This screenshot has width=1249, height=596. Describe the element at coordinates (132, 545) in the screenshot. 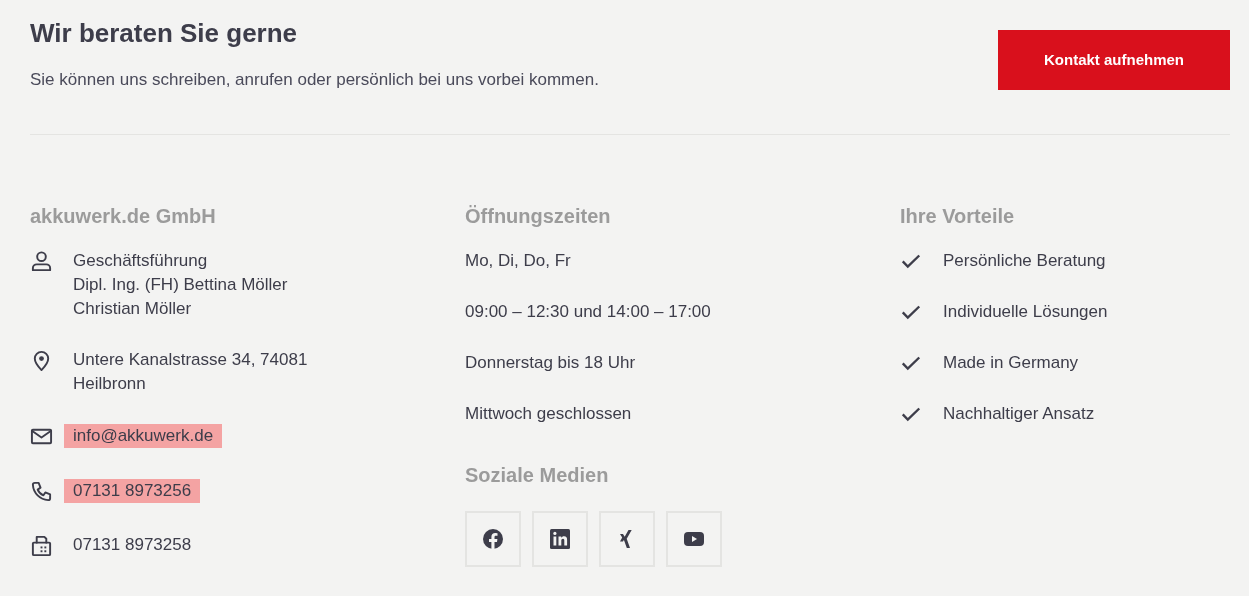

I see `contact-text: 07131 8973258` at that location.